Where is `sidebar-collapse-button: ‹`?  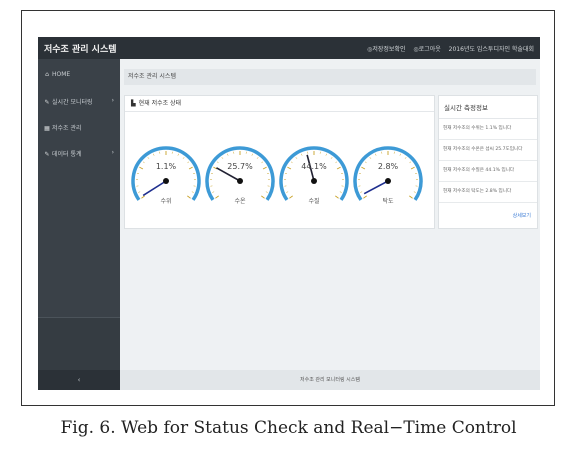
sidebar-collapse-button: ‹ is located at coordinates (79, 380).